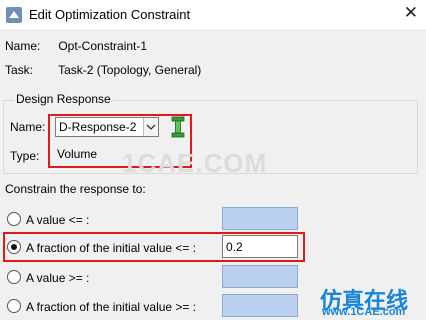 Image resolution: width=426 pixels, height=320 pixels. I want to click on option-label: A value <= :, so click(58, 220).